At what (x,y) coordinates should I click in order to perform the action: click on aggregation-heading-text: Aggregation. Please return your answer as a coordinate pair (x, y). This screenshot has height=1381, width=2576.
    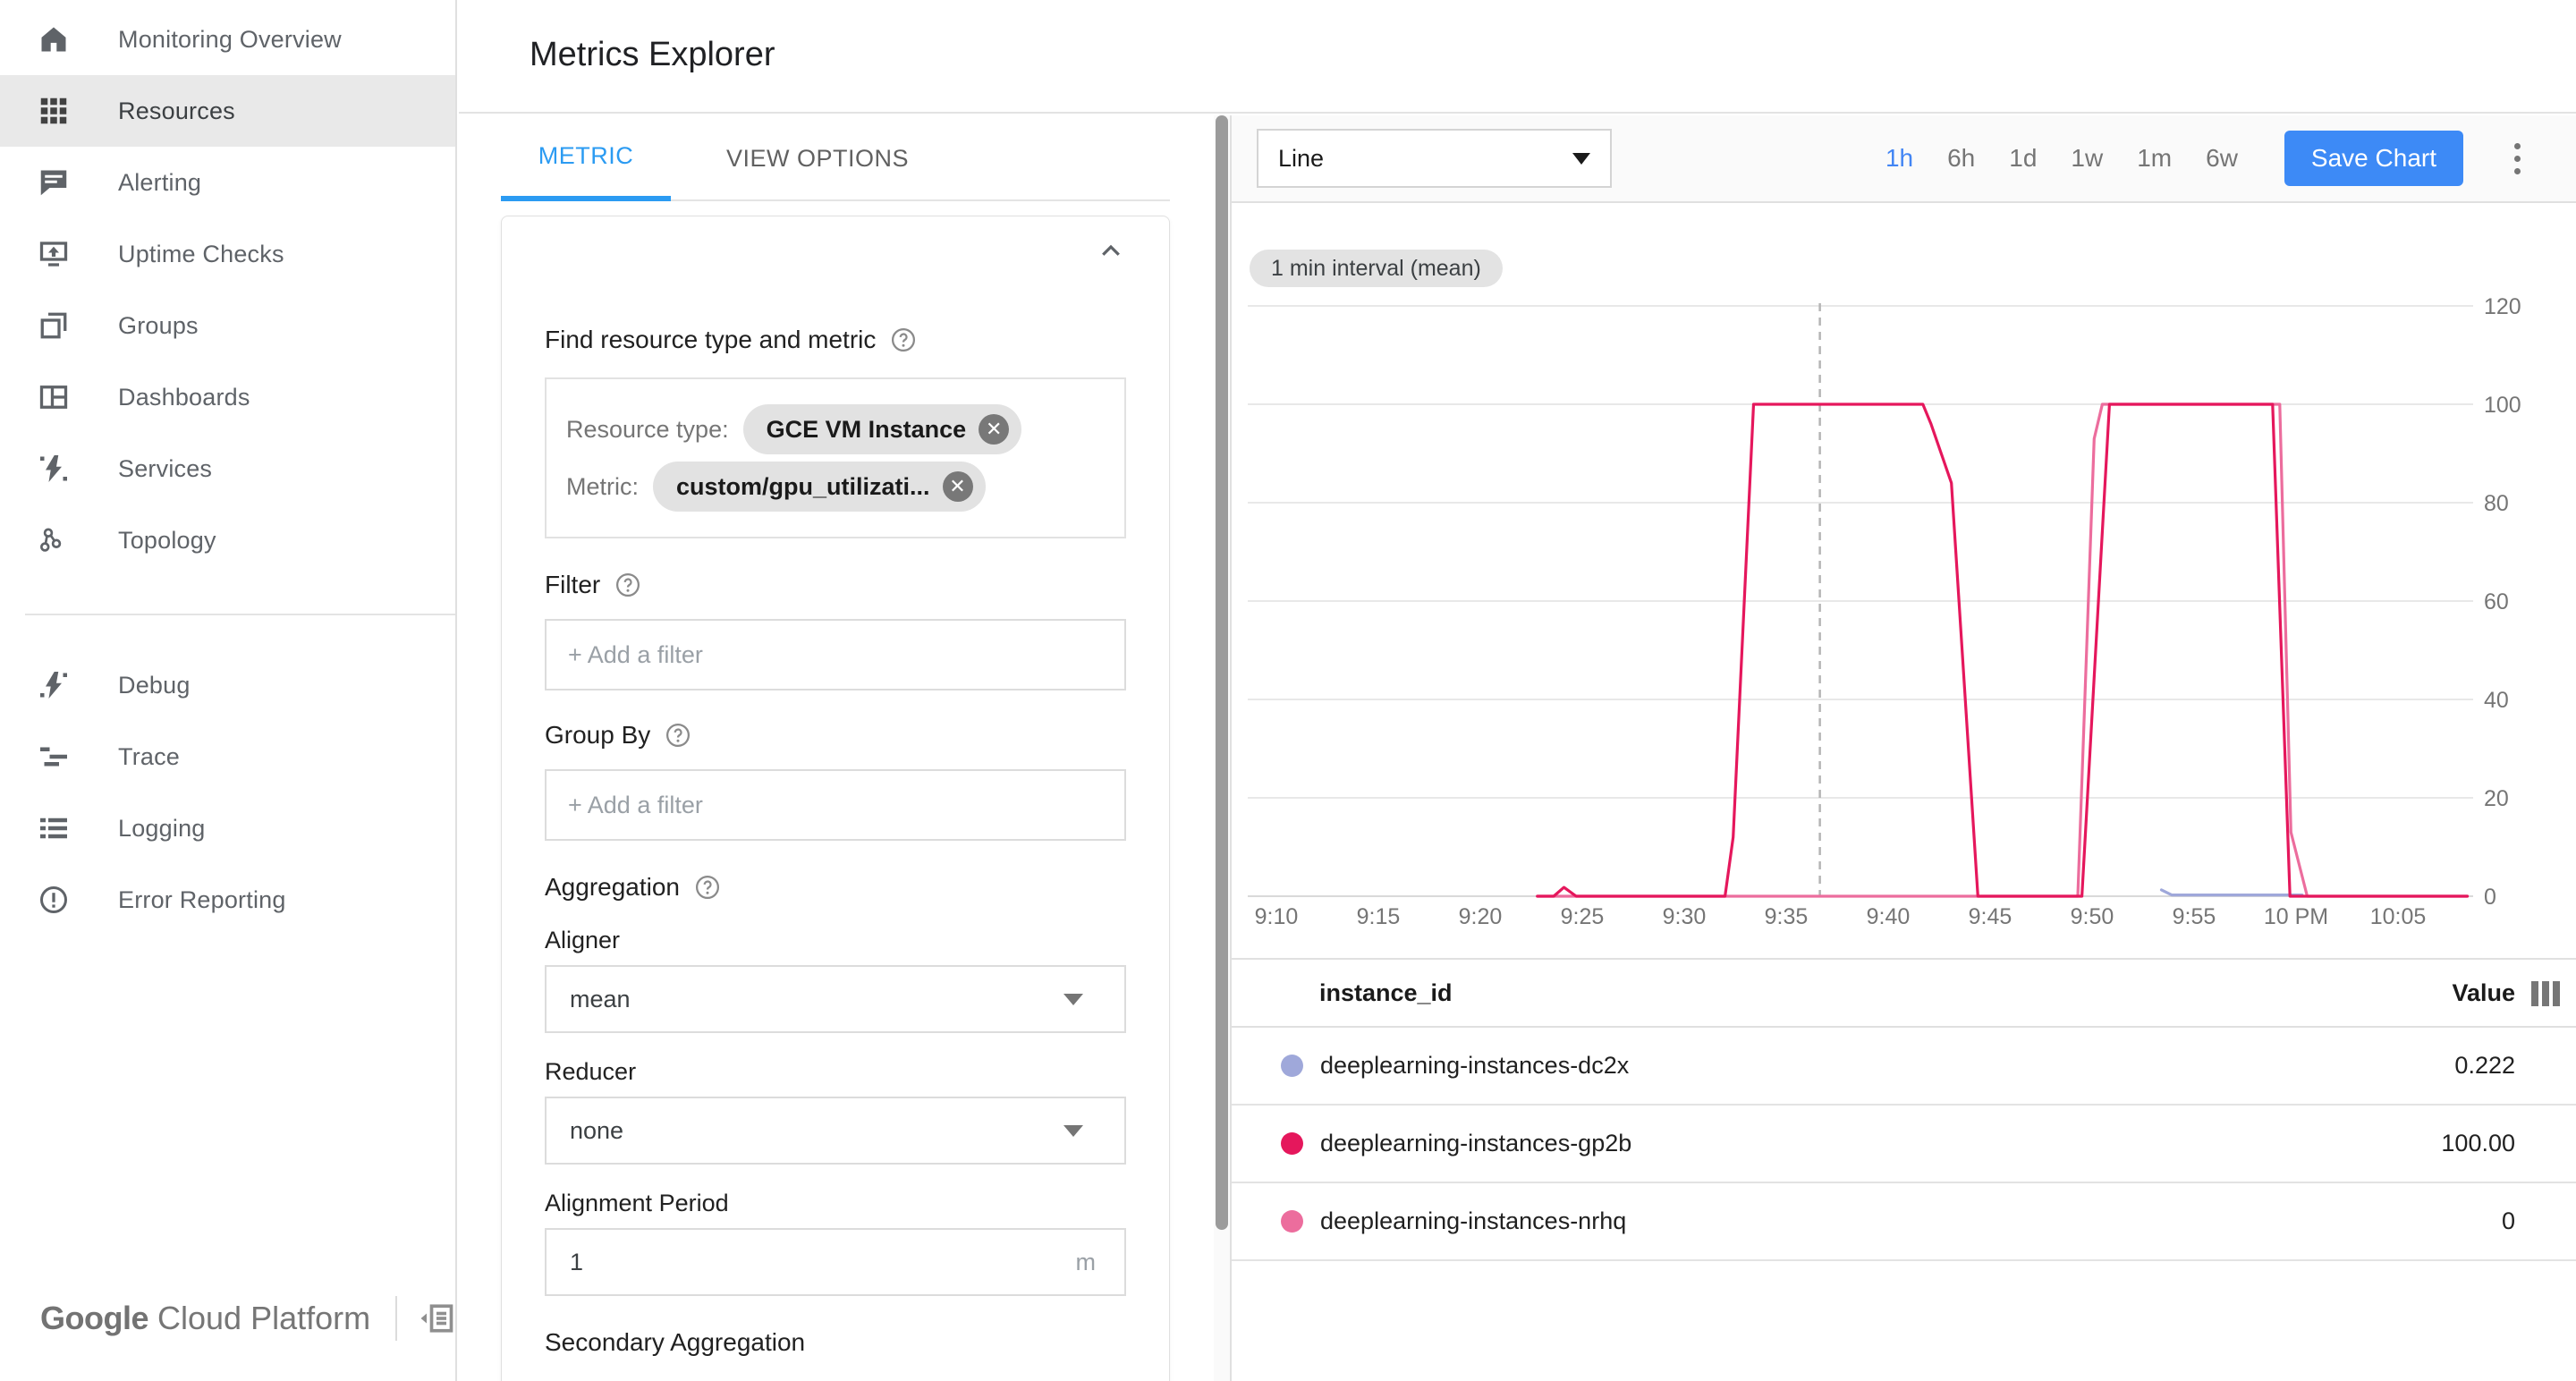
    Looking at the image, I should click on (613, 887).